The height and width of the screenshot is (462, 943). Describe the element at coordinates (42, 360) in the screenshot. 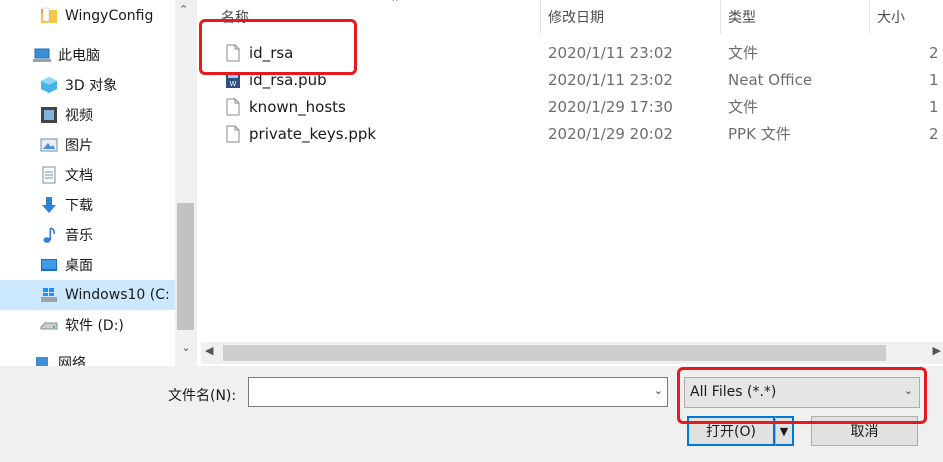

I see `network-icon` at that location.